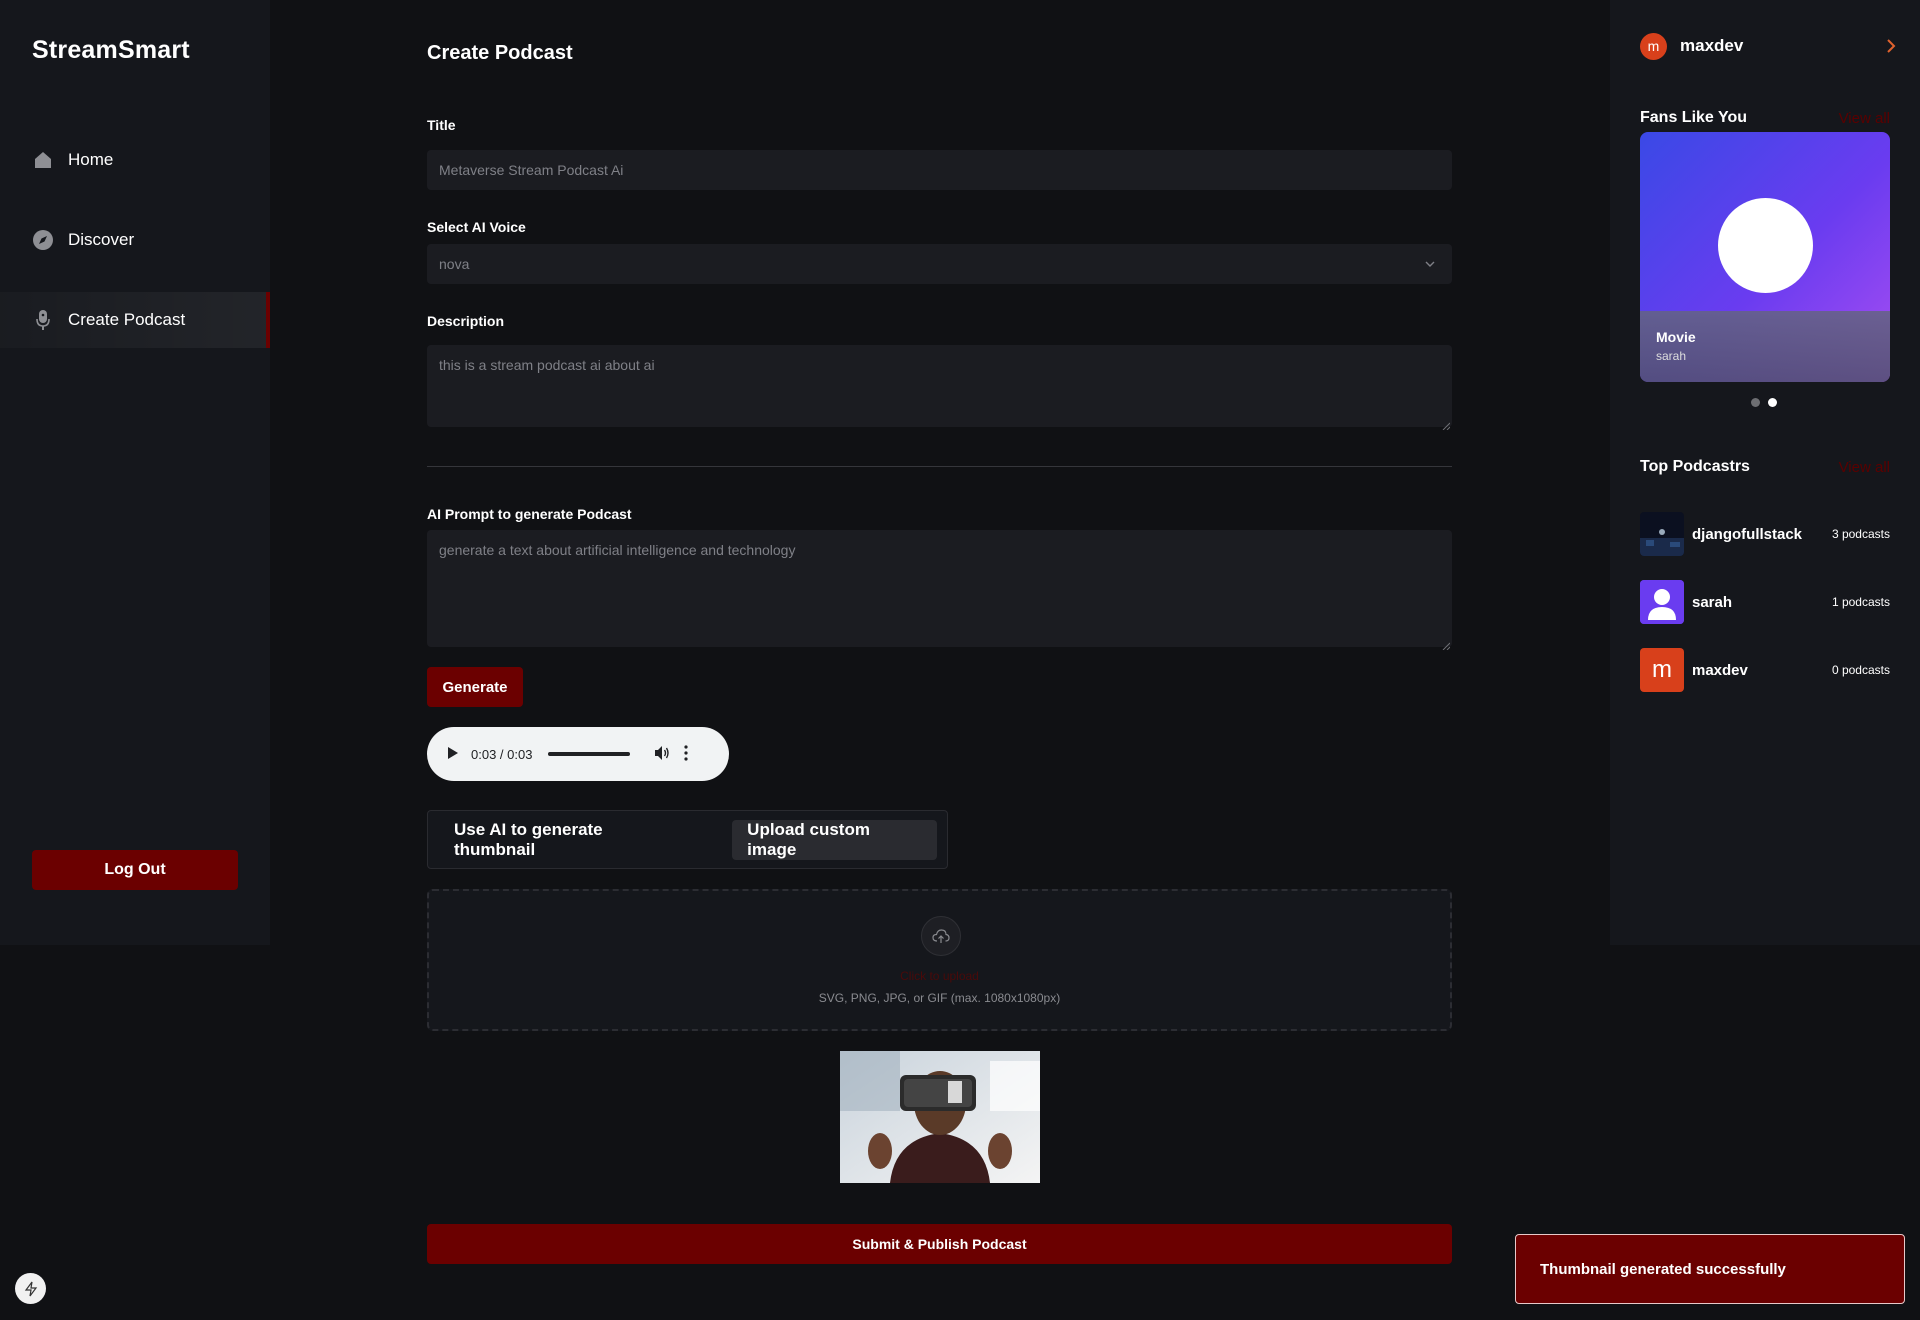 The height and width of the screenshot is (1320, 1920). What do you see at coordinates (1769, 46) in the screenshot?
I see `profile-link: m maxdev` at bounding box center [1769, 46].